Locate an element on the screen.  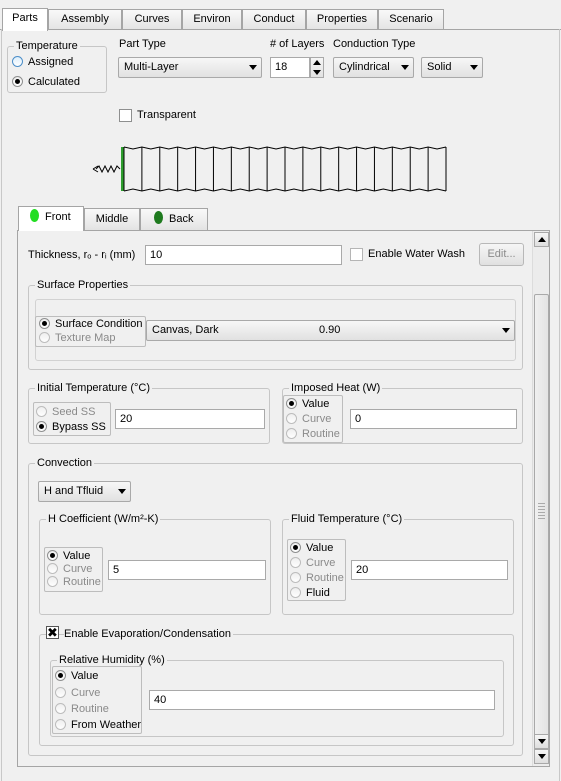
evaporation-label: Enable Evaporation/Condensation is located at coordinates (148, 634).